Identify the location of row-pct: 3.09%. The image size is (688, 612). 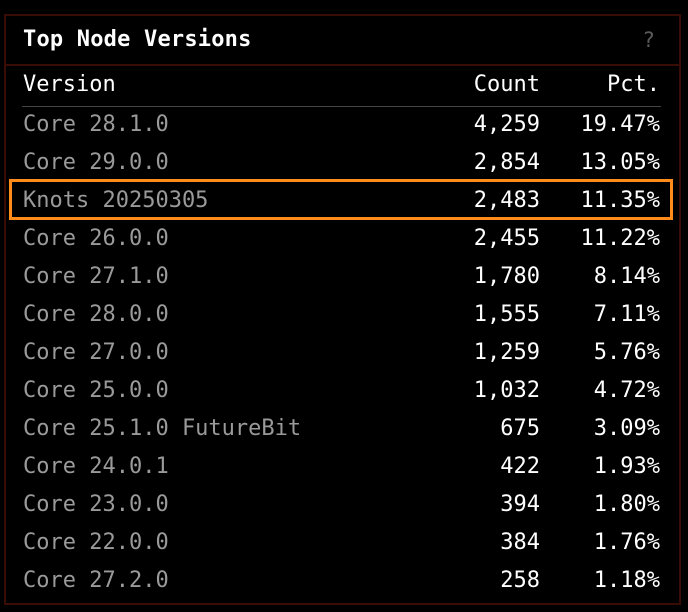
(626, 428).